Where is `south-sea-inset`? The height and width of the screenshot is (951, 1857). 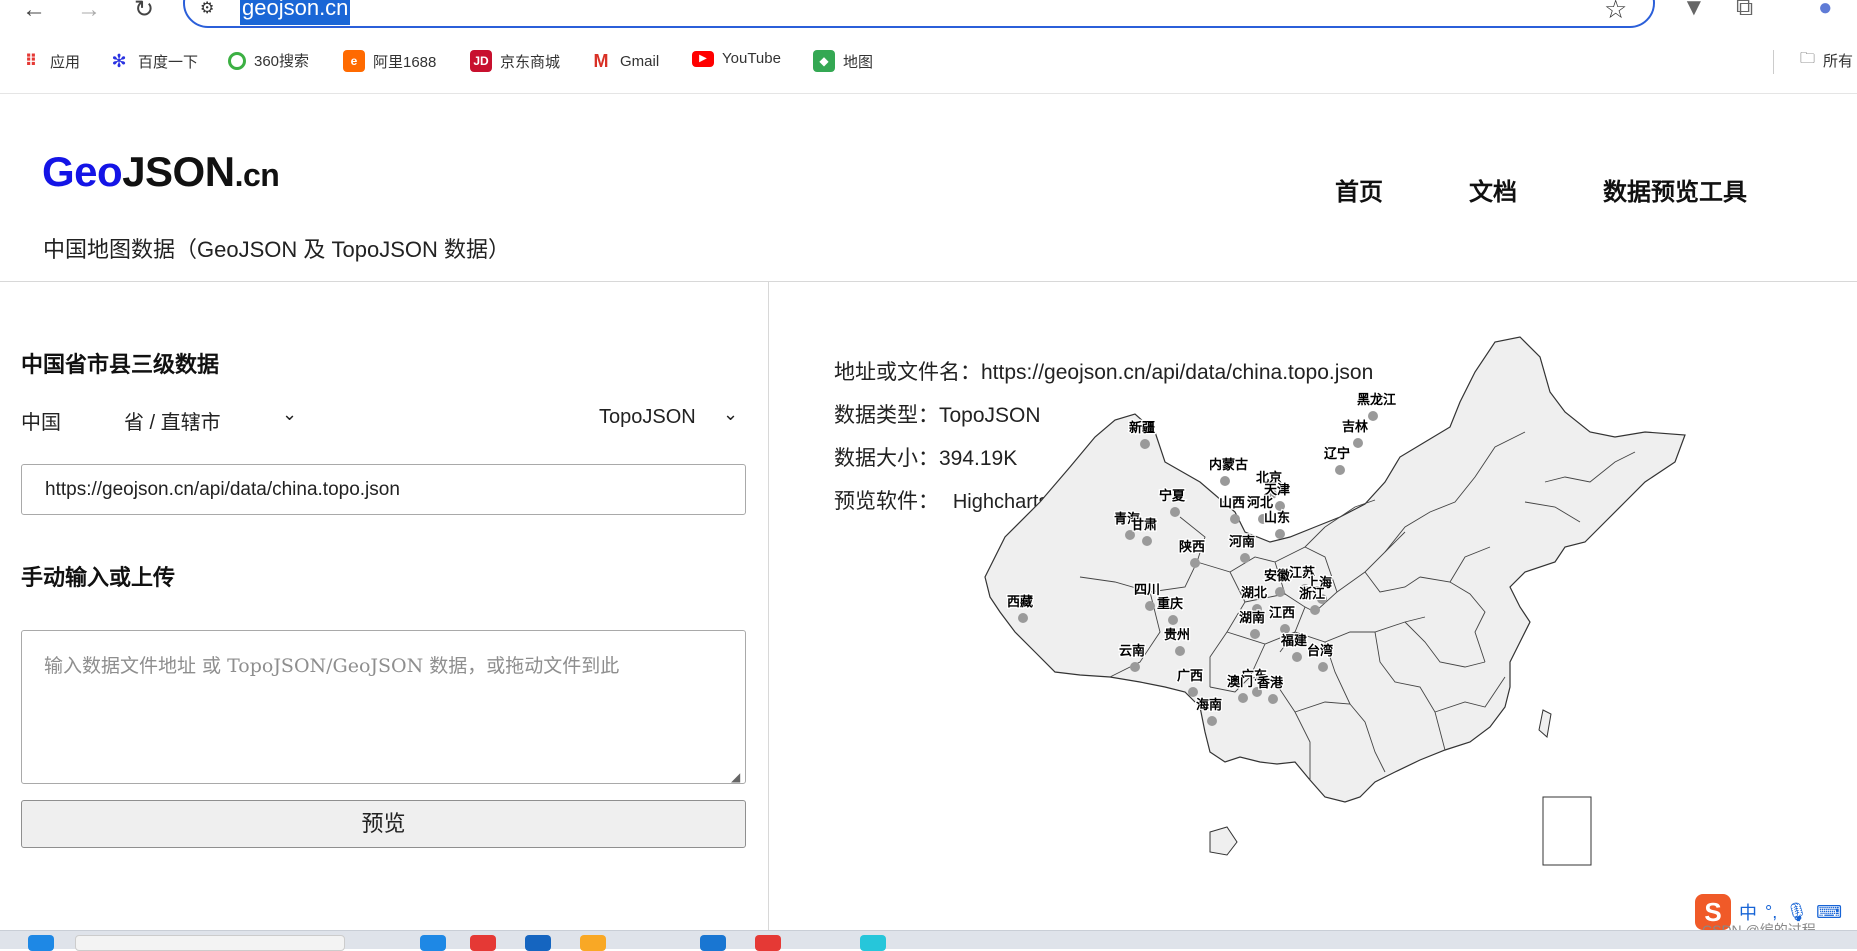
south-sea-inset is located at coordinates (1567, 831).